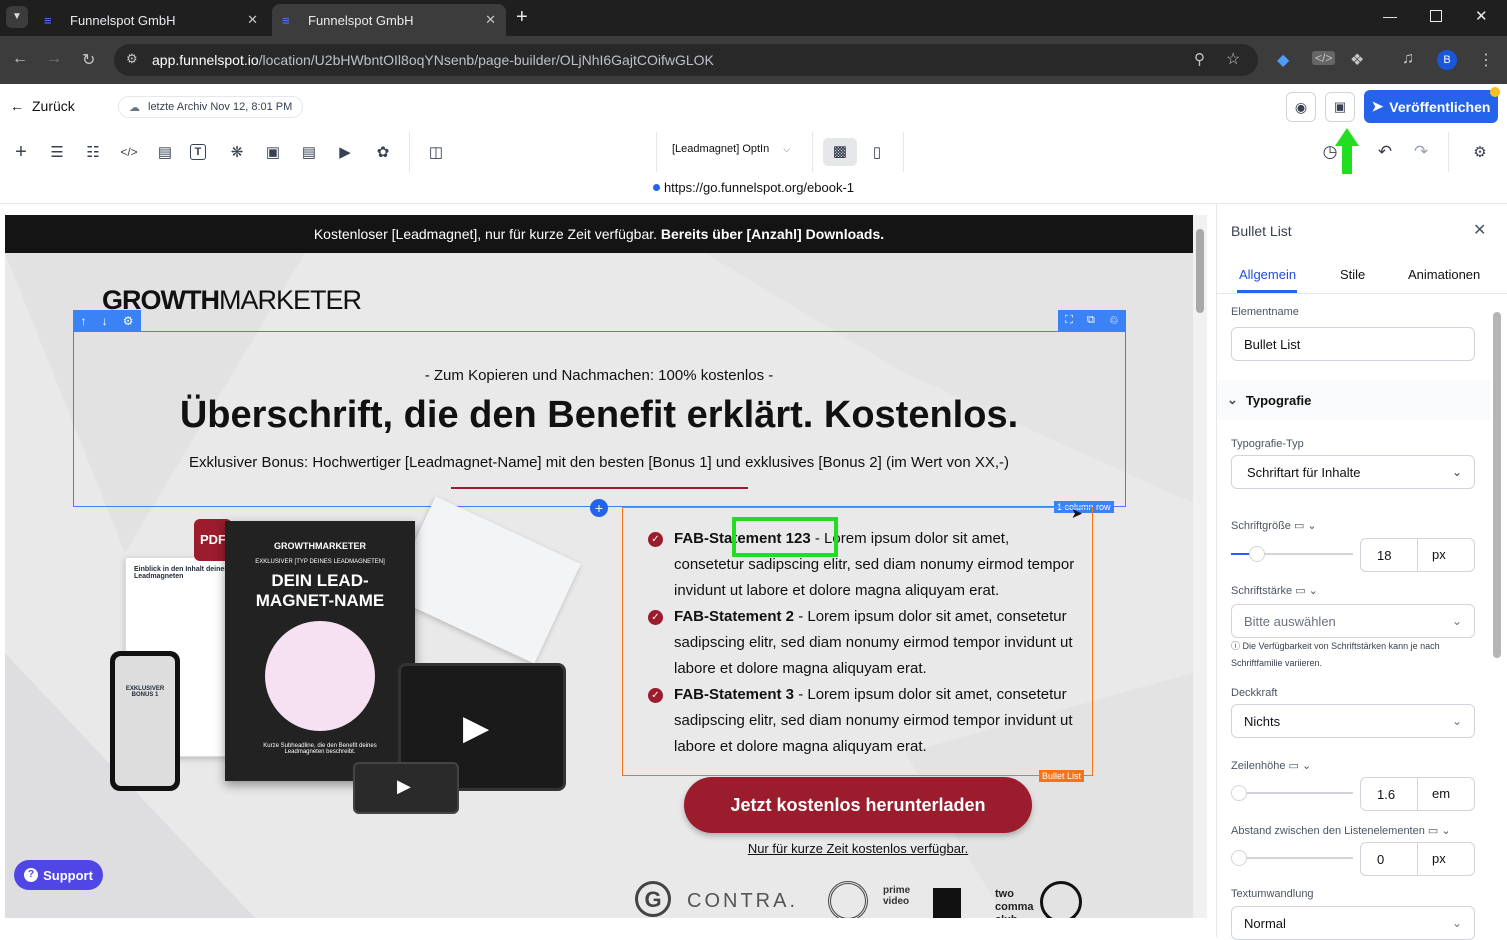 This screenshot has width=1507, height=940. Describe the element at coordinates (88, 60) in the screenshot. I see `reload-icon: ↻` at that location.